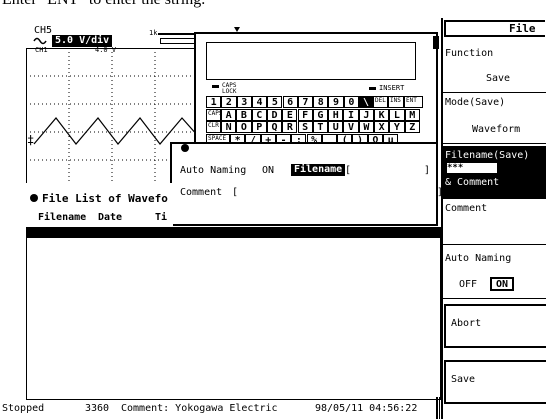 The image size is (546, 419). What do you see at coordinates (397, 127) in the screenshot?
I see `key-y: Y` at bounding box center [397, 127].